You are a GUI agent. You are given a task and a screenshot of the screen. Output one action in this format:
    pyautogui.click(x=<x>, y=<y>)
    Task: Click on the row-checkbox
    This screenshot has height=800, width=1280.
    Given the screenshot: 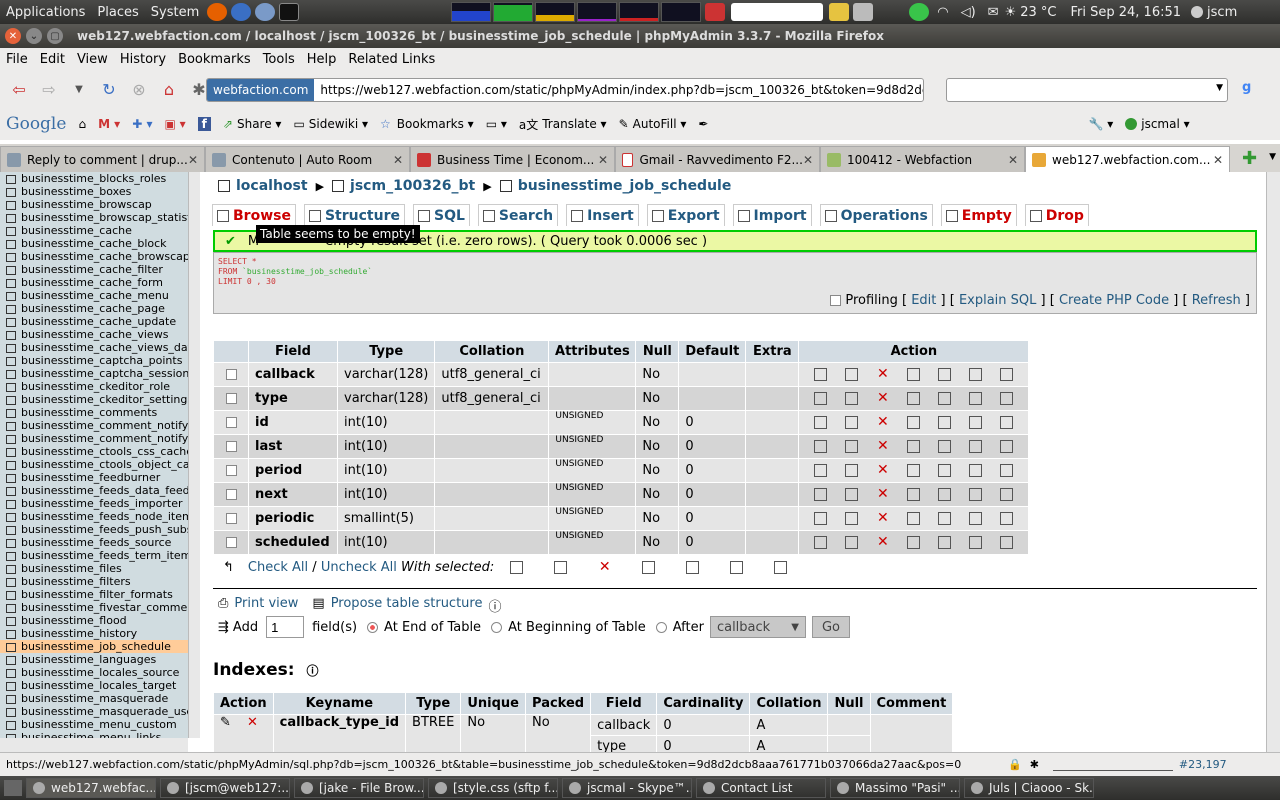 What is the action you would take?
    pyautogui.click(x=231, y=518)
    